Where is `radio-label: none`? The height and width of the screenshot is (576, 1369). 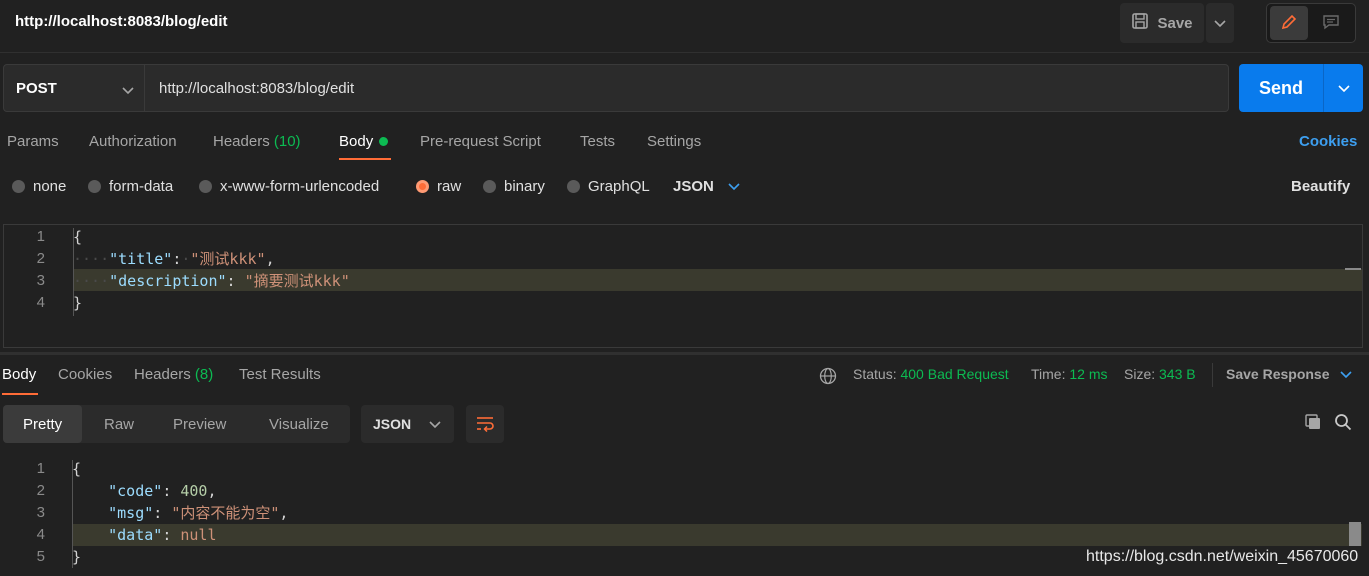 radio-label: none is located at coordinates (50, 186).